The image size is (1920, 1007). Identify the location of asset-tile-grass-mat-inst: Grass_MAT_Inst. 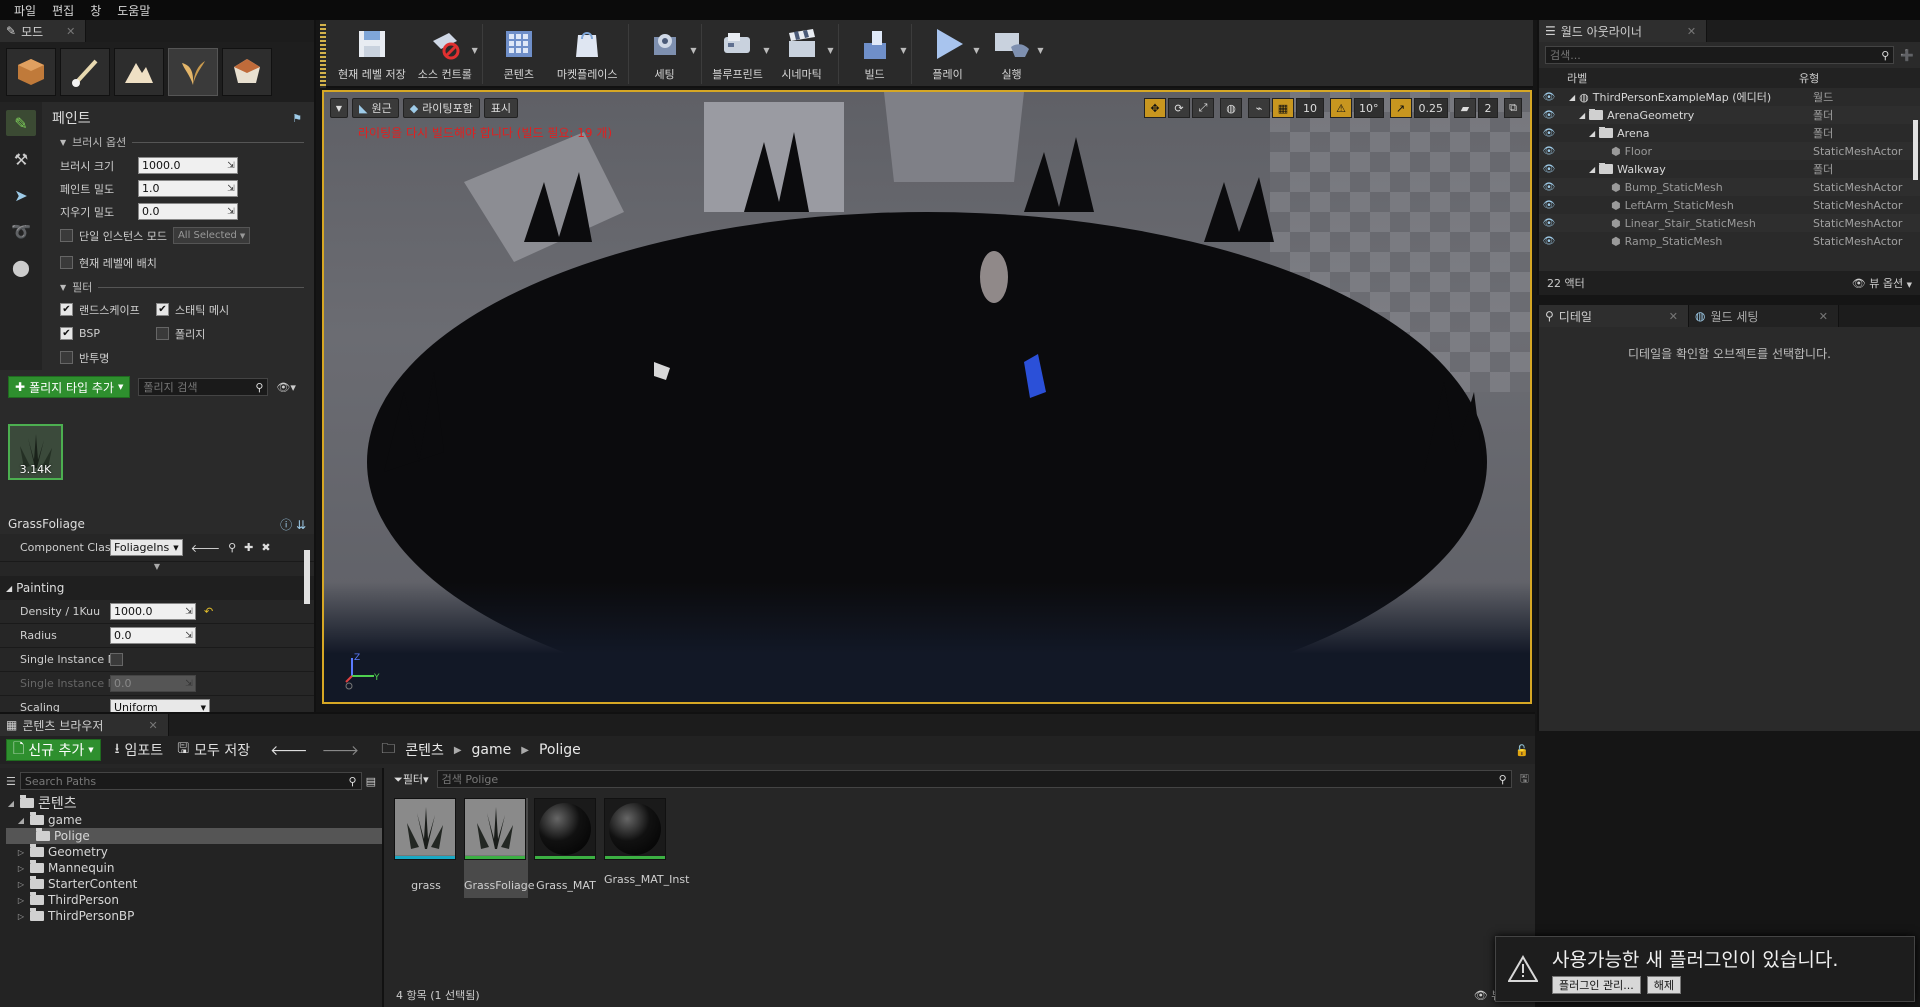
(646, 842).